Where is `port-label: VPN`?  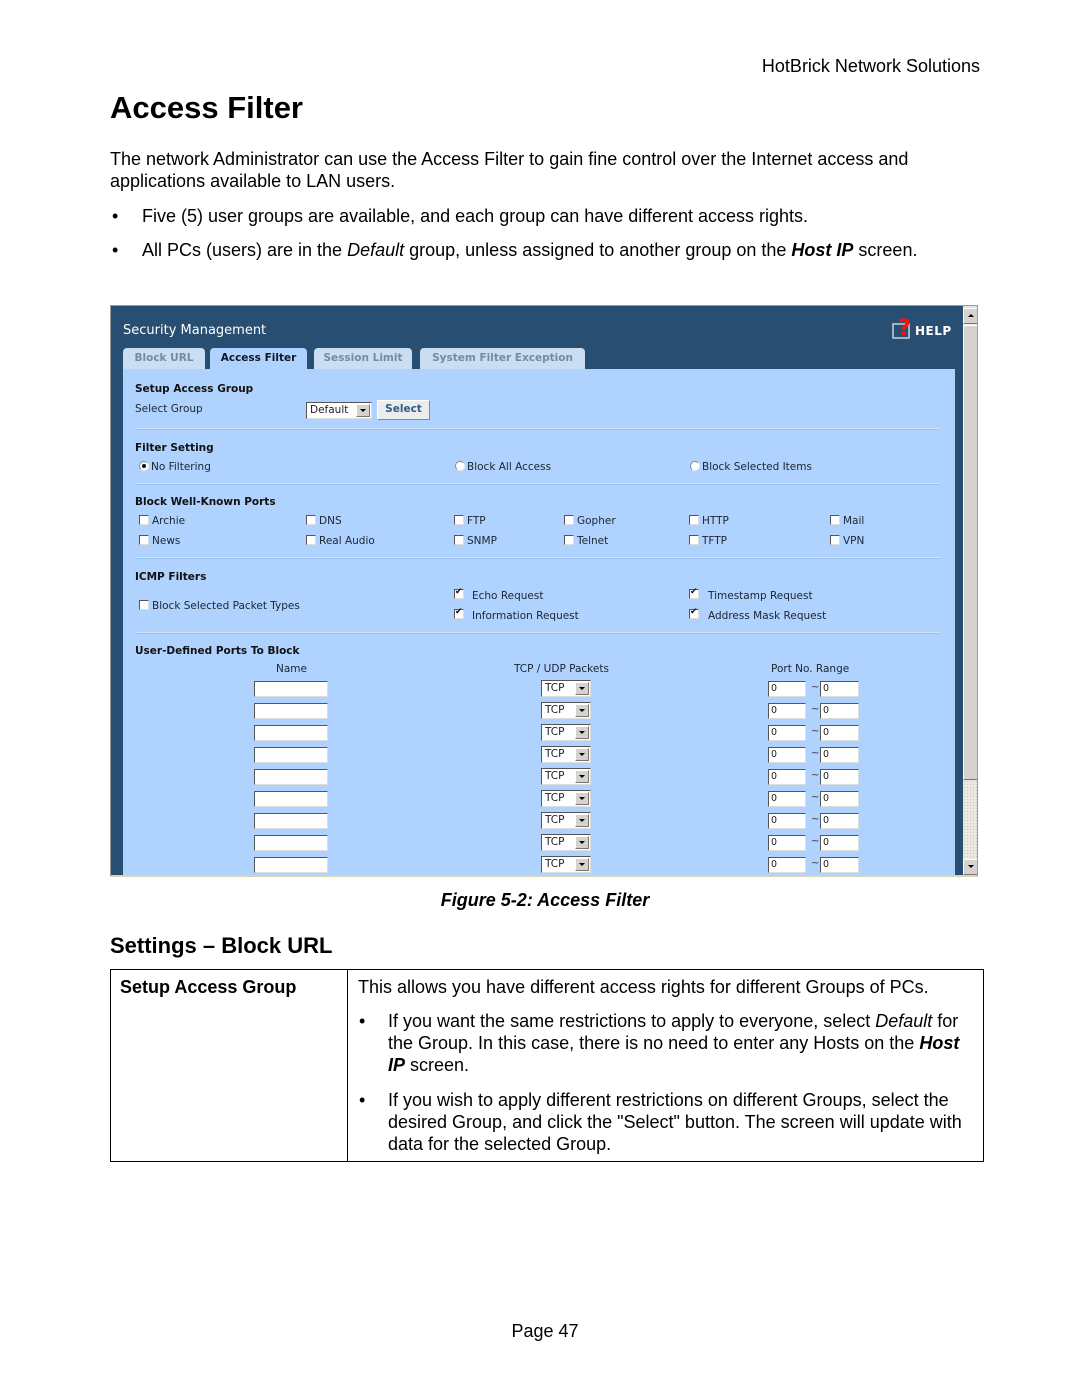
port-label: VPN is located at coordinates (854, 541).